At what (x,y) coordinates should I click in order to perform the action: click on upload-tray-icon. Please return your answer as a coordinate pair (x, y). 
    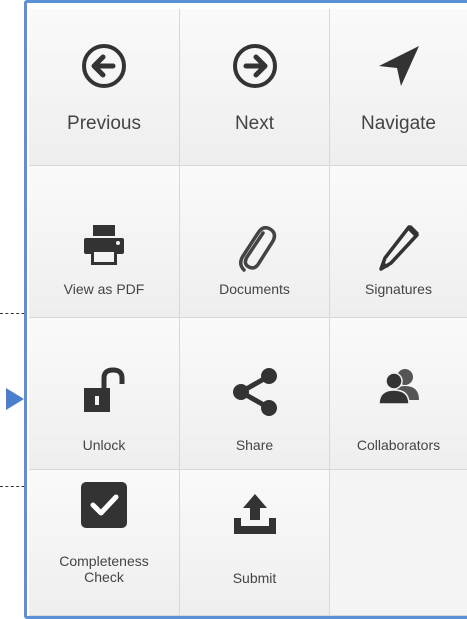
    Looking at the image, I should click on (254, 514).